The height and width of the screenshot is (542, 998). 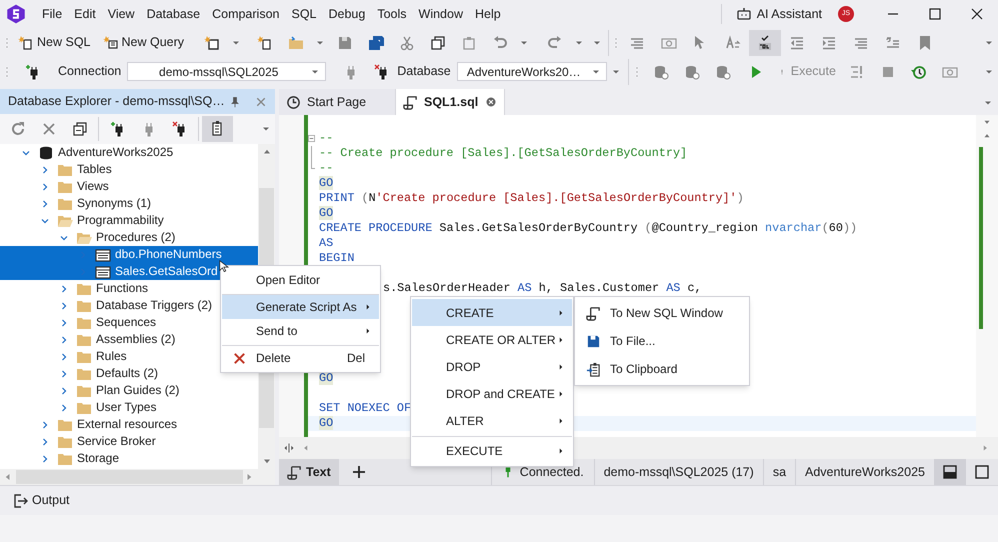 What do you see at coordinates (52, 14) in the screenshot?
I see `menu-item: File` at bounding box center [52, 14].